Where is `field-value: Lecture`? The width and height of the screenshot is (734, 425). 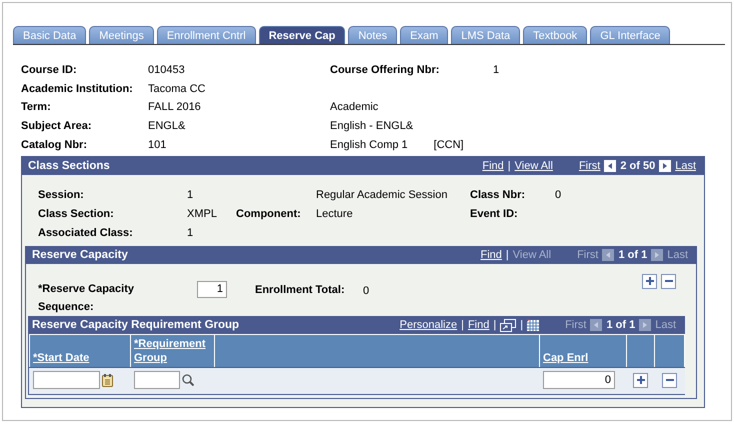 field-value: Lecture is located at coordinates (334, 214).